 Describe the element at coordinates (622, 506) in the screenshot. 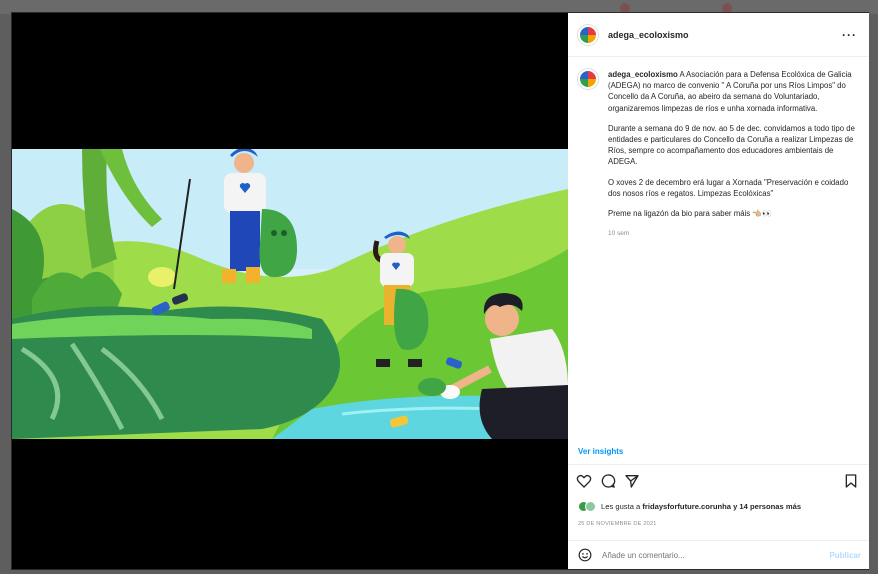

I see `likes-prefix: Les gusta a` at that location.